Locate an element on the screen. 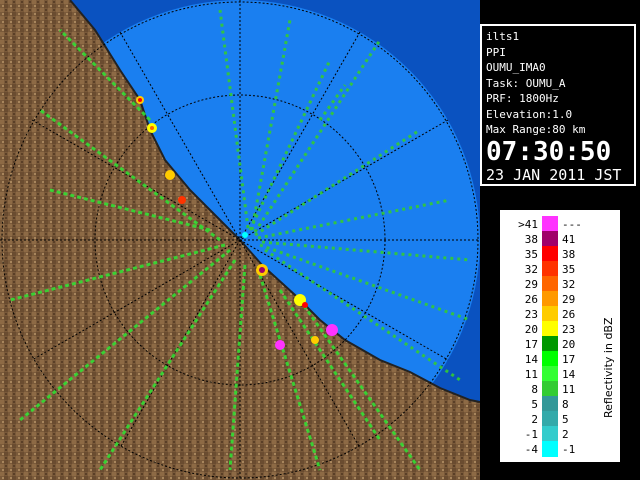 The width and height of the screenshot is (640, 480). scan-time: 07:30:50 is located at coordinates (549, 151).